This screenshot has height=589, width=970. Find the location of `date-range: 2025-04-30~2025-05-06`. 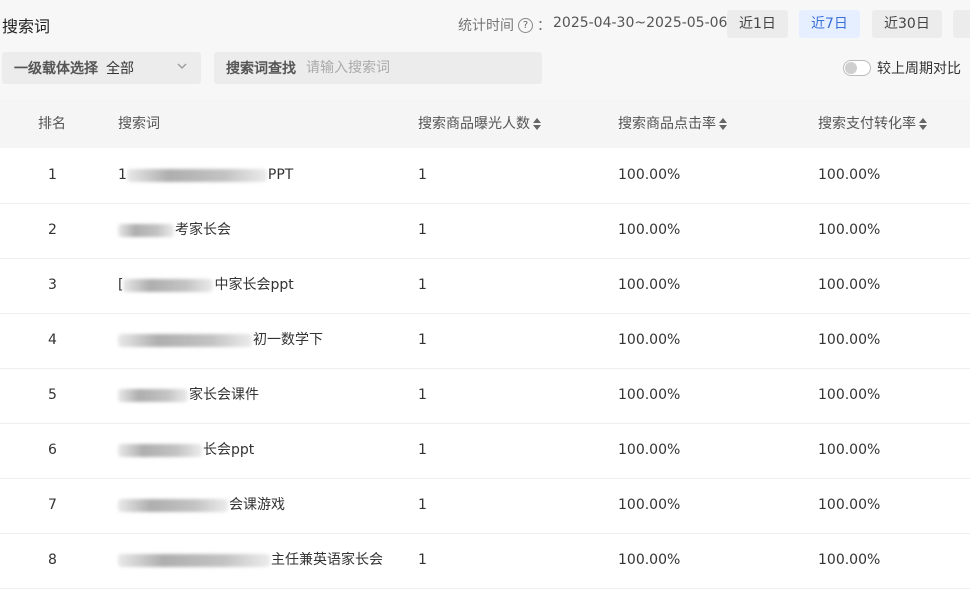

date-range: 2025-04-30~2025-05-06 is located at coordinates (640, 23).